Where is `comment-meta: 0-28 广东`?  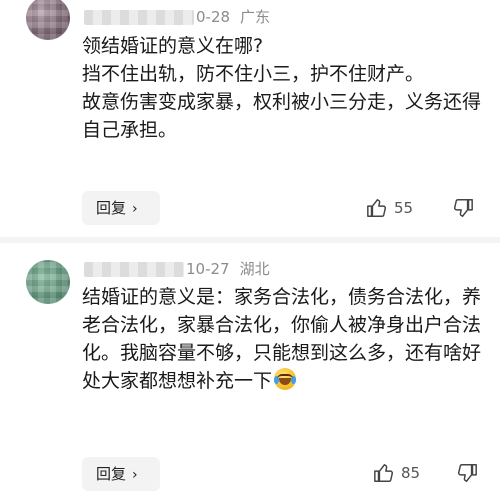 comment-meta: 0-28 广东 is located at coordinates (177, 16).